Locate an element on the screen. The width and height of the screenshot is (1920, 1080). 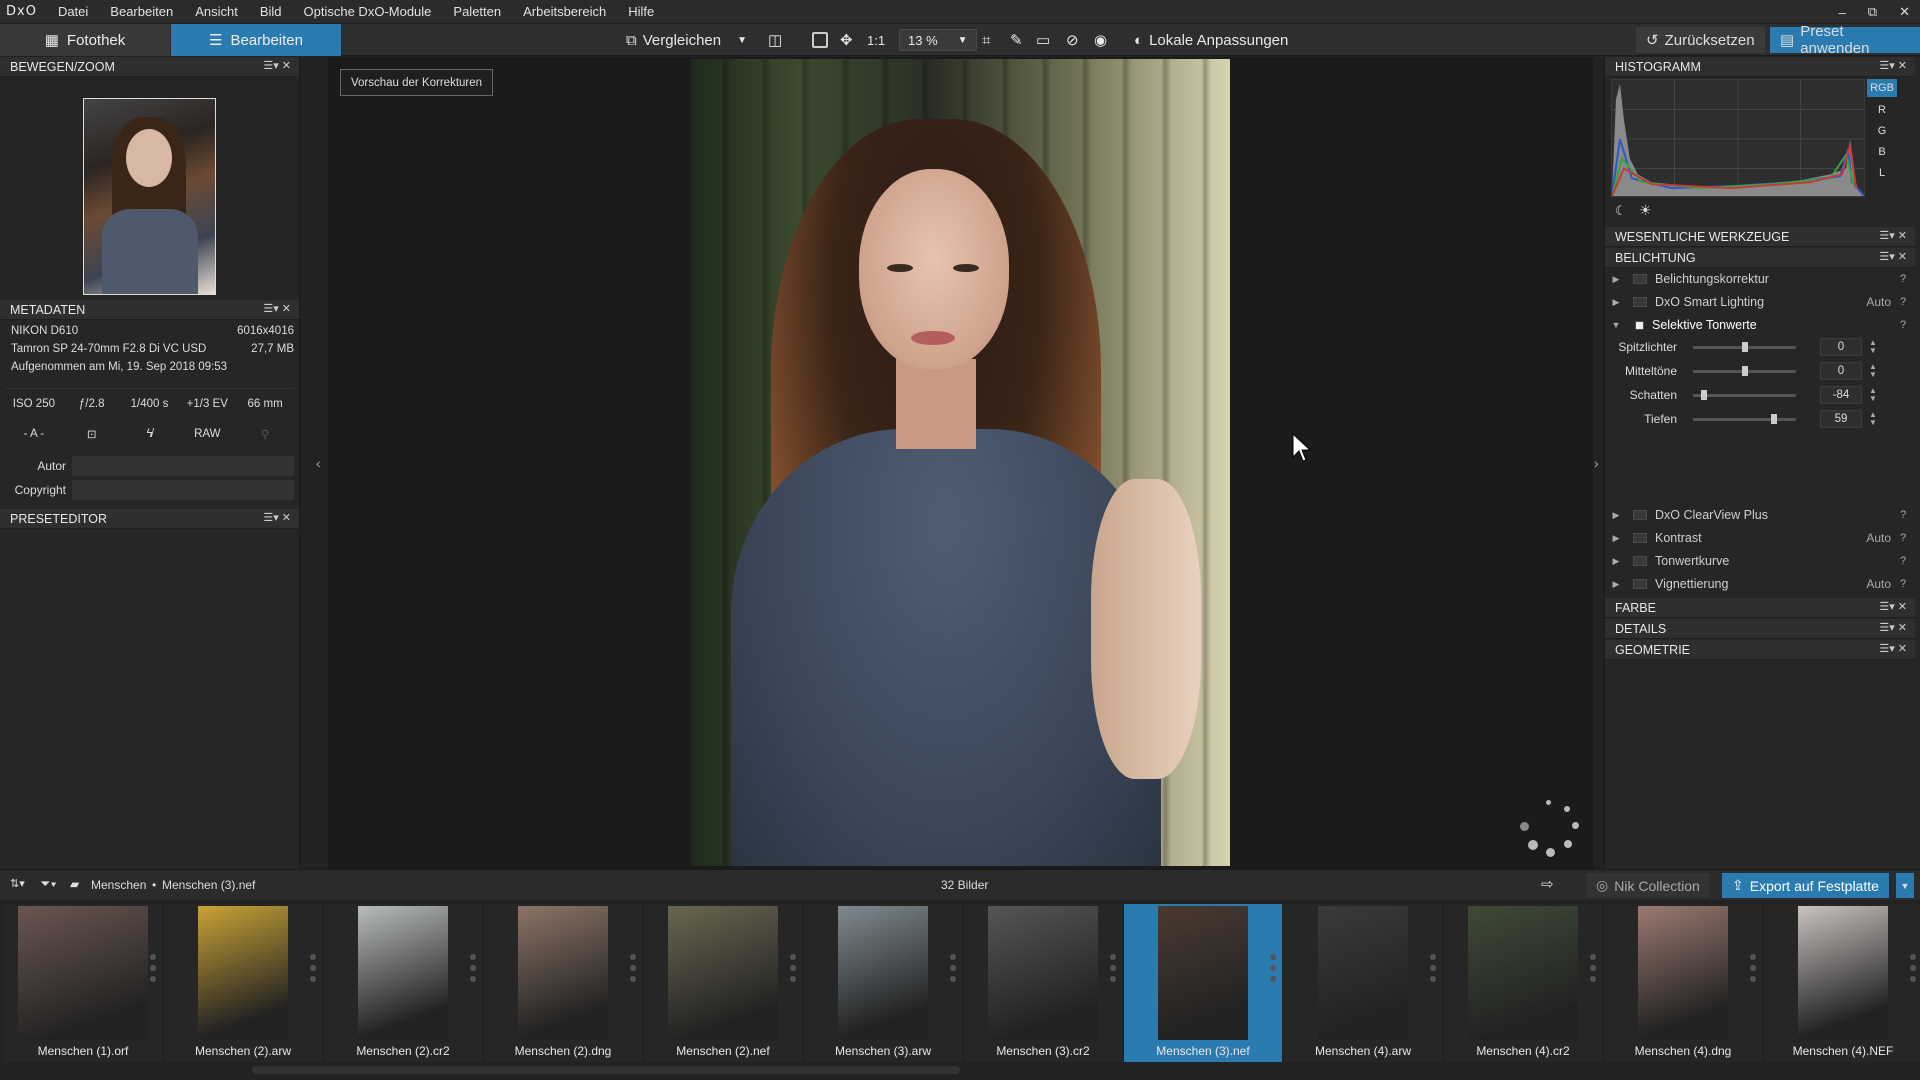
geometry-header: GEOMETRIE ☰▾ ✕ is located at coordinates (1760, 650).